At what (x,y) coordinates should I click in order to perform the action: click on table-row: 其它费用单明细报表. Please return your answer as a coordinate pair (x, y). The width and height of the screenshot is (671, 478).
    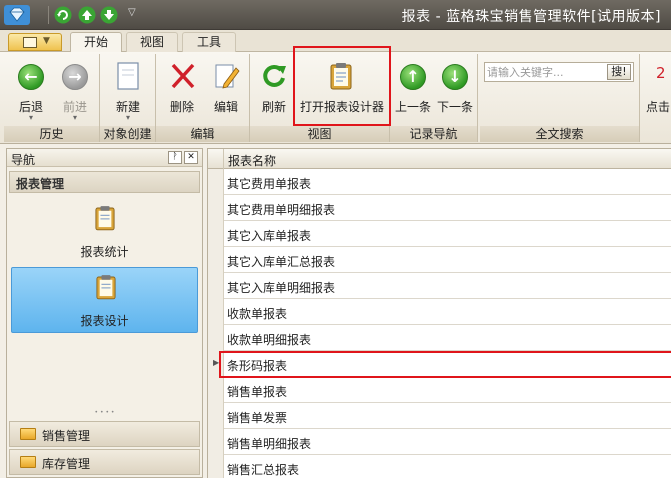
    Looking at the image, I should click on (439, 208).